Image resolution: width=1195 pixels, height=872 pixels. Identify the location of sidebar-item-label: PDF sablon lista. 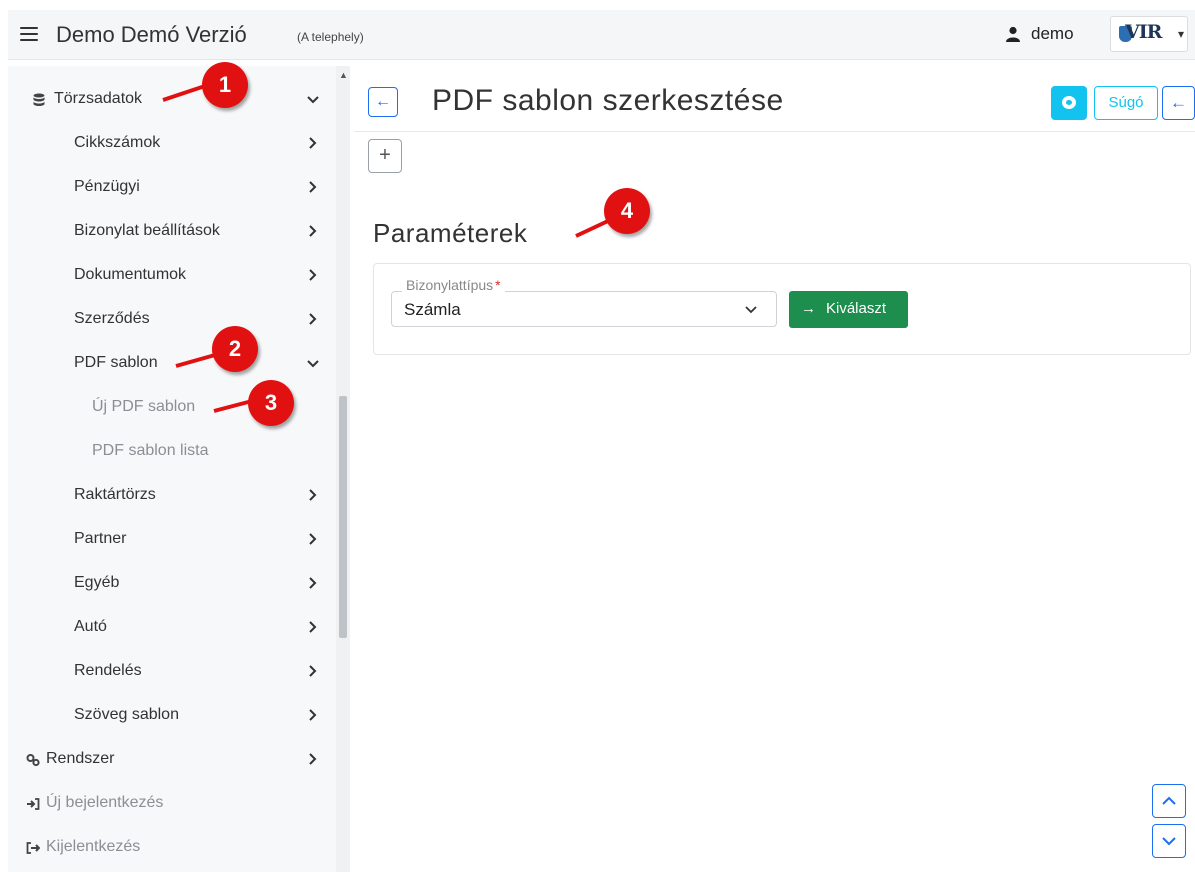
(150, 450).